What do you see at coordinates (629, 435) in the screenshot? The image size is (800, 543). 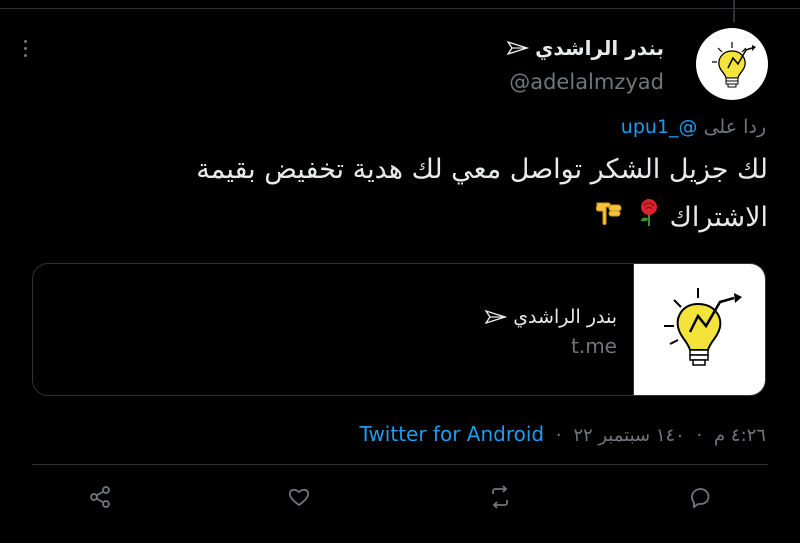 I see `tweet-date: ١٤٠ سبتمبر ٢٢` at bounding box center [629, 435].